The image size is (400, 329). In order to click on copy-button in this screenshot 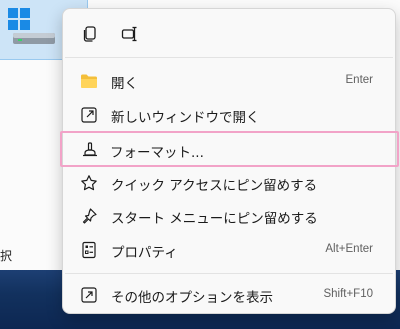, I will do `click(90, 34)`.